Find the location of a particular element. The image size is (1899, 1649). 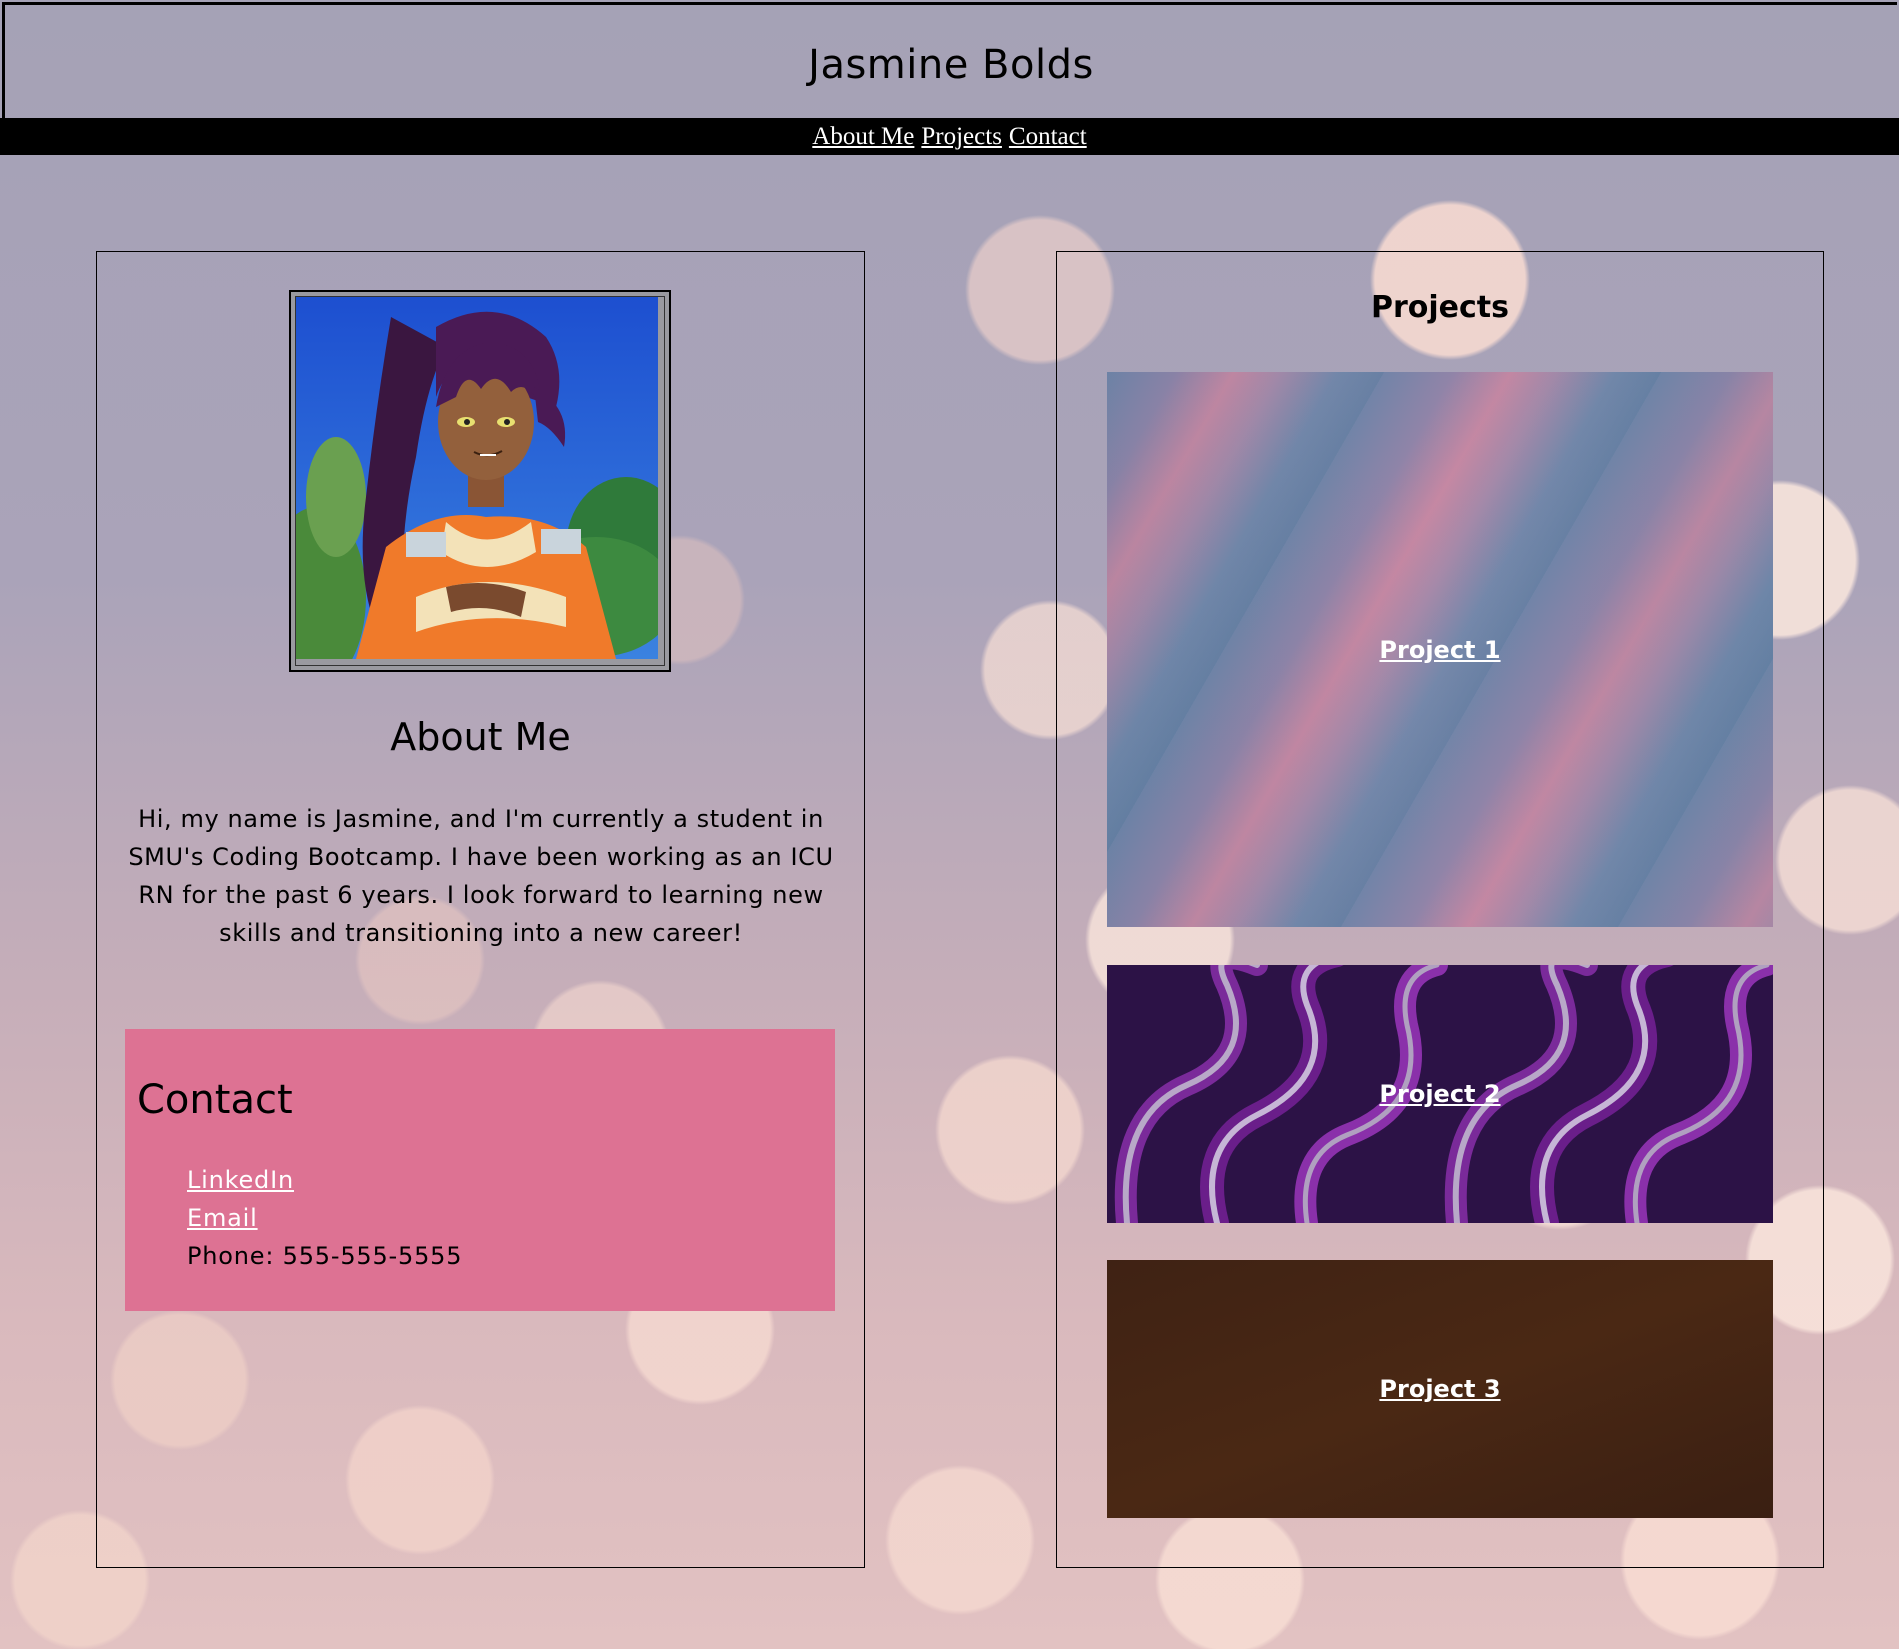

projects-title: Projects is located at coordinates (1439, 307).